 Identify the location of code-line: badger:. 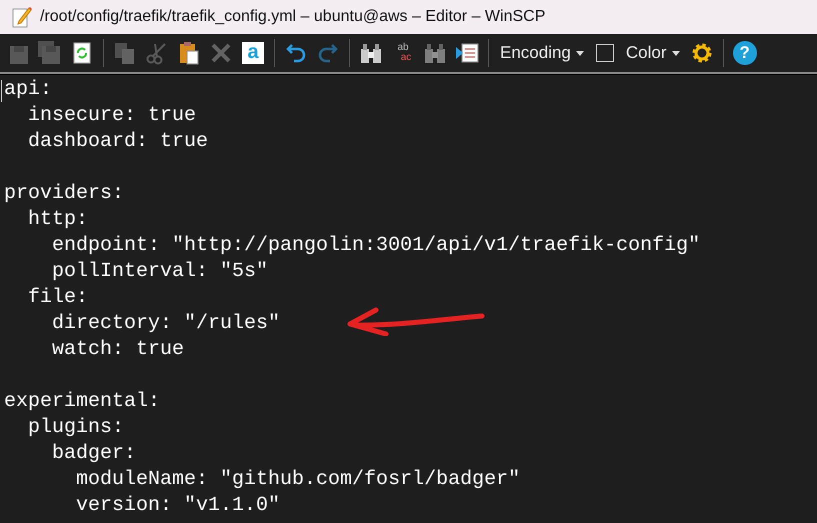
(93, 454).